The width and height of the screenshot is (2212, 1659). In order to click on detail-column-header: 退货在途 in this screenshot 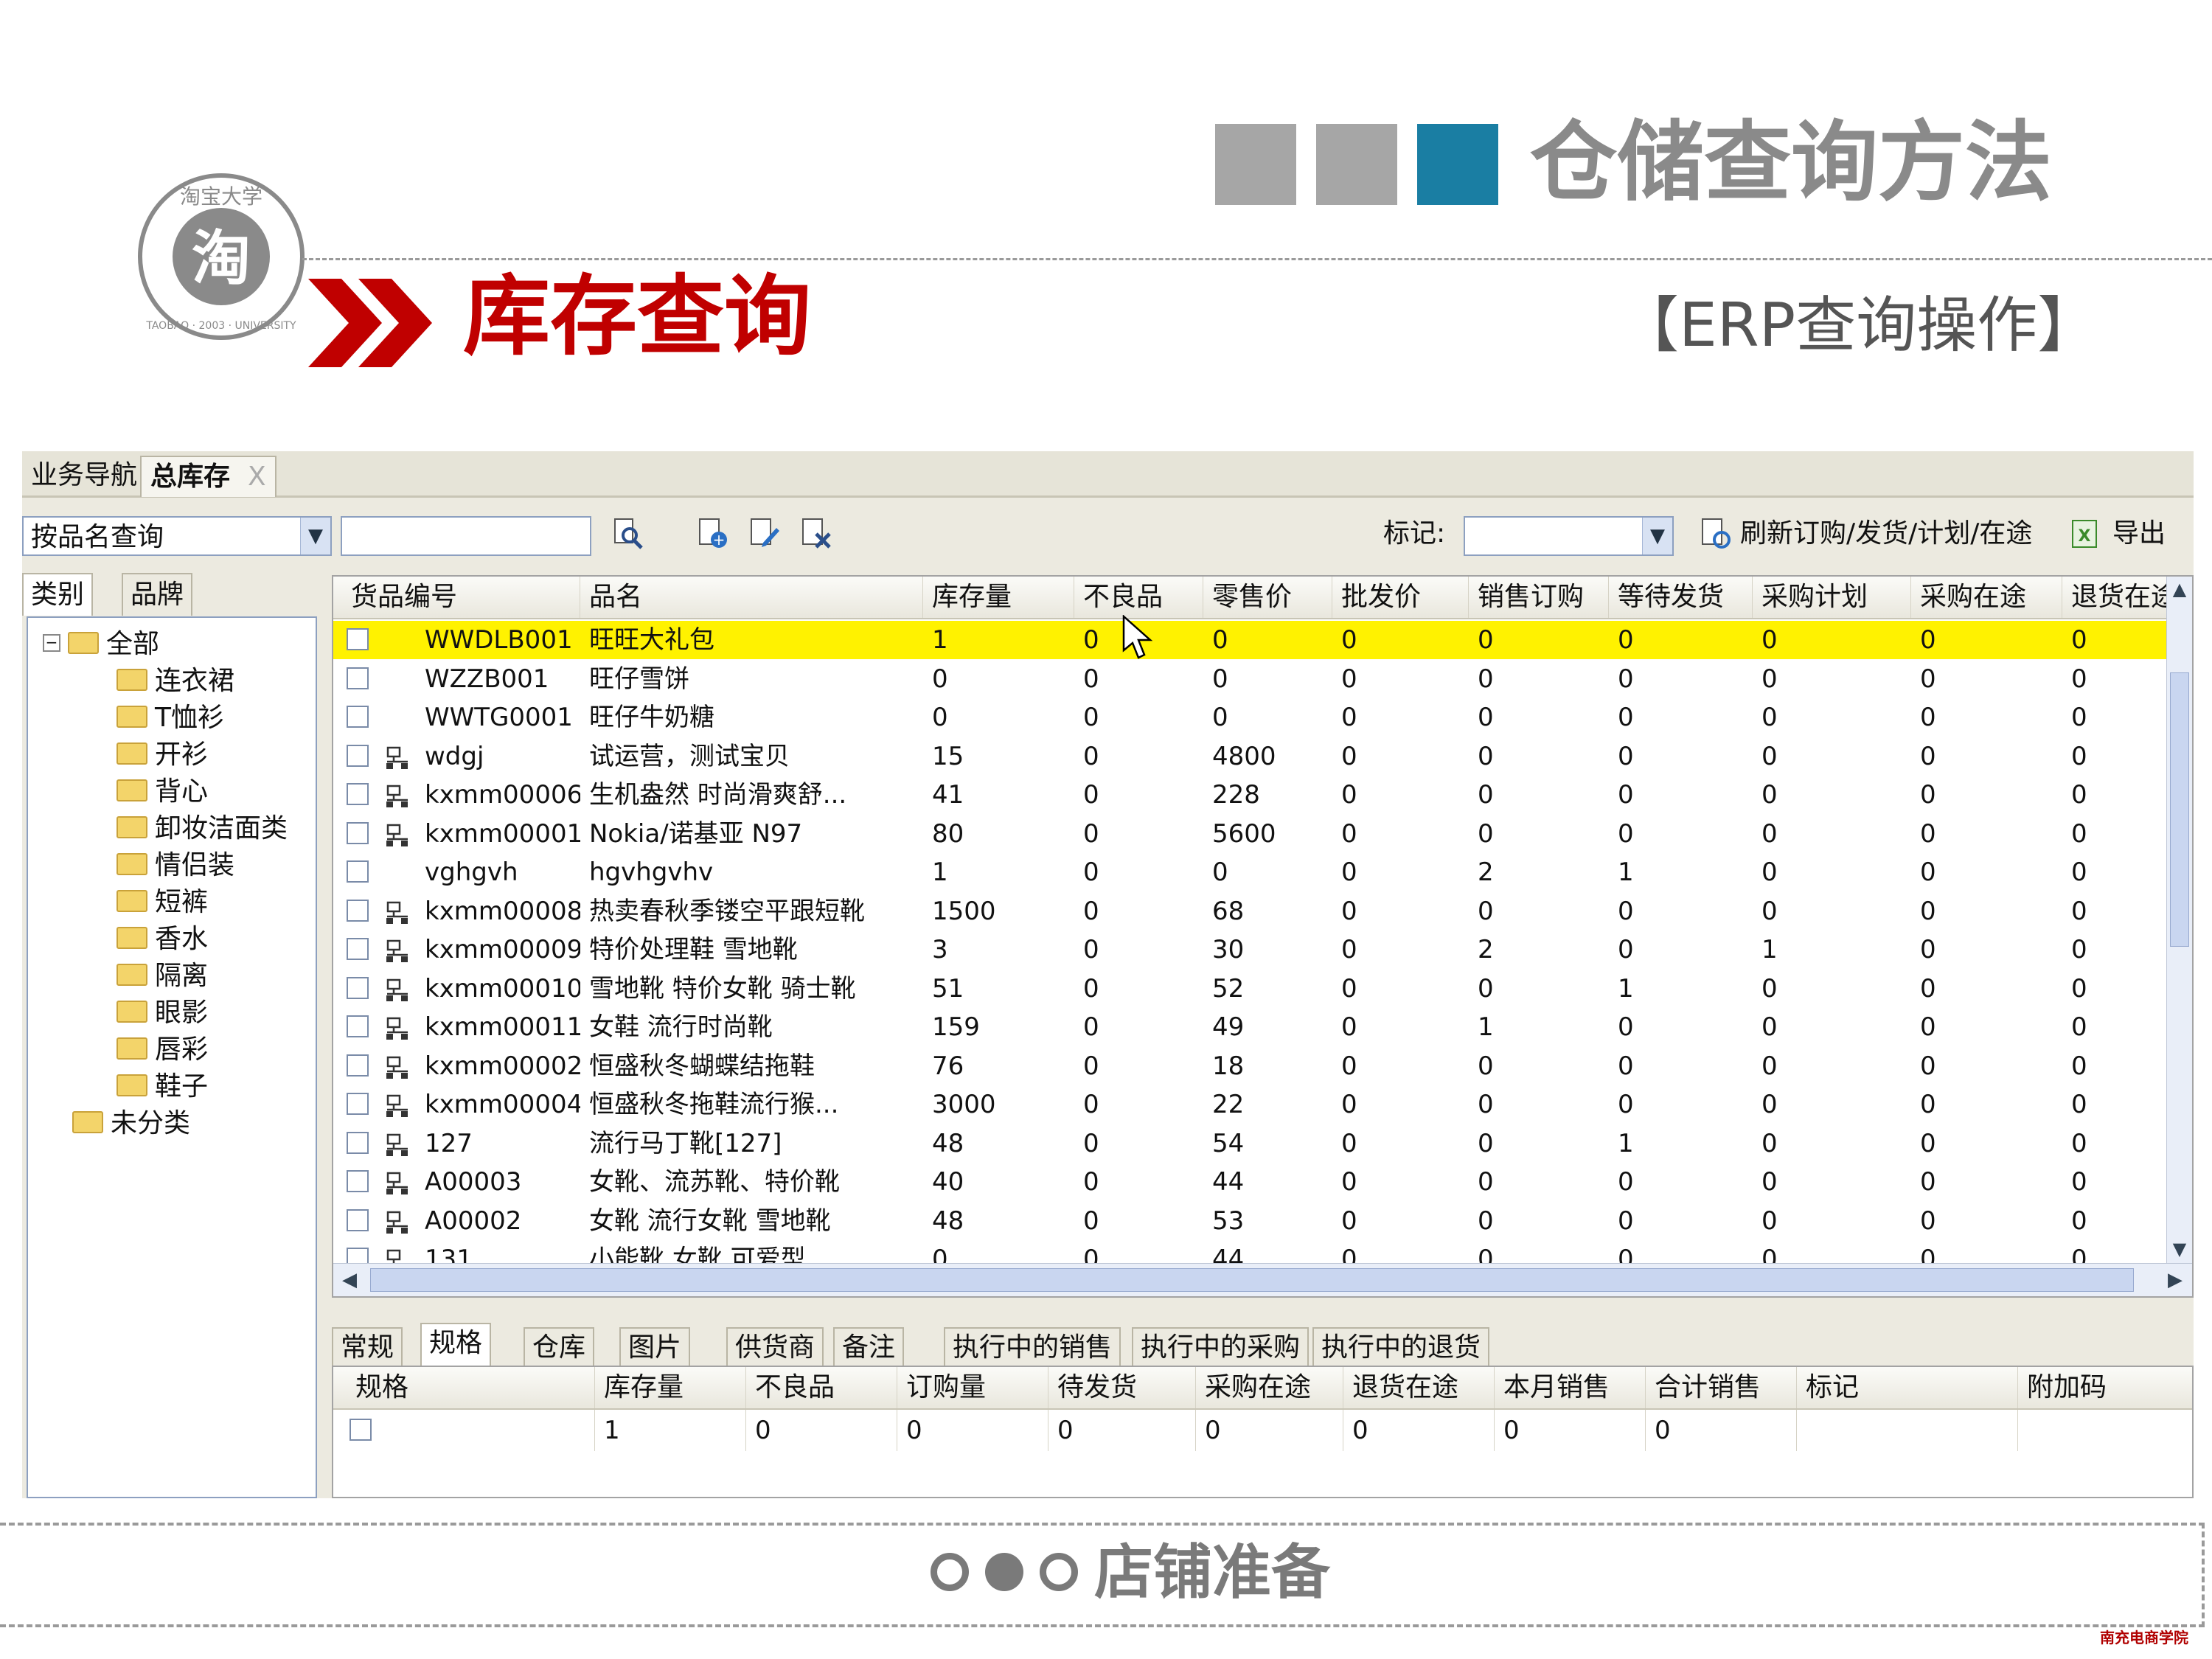, I will do `click(1419, 1387)`.